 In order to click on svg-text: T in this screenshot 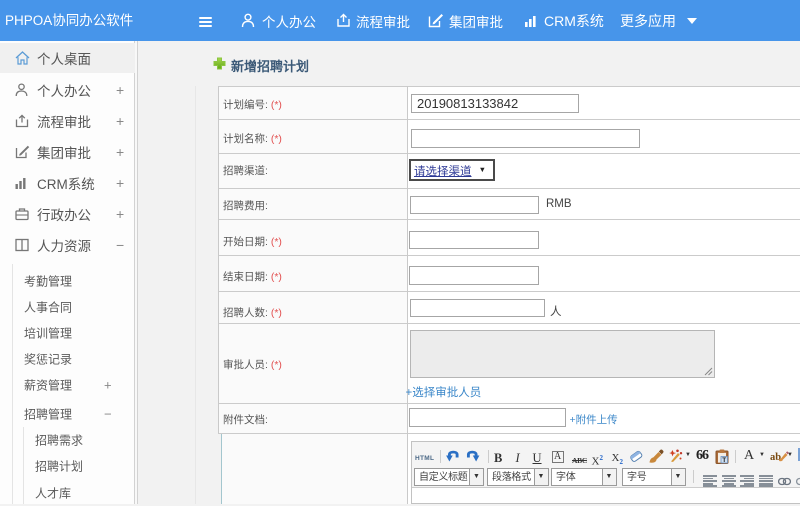, I will do `click(724, 460)`.